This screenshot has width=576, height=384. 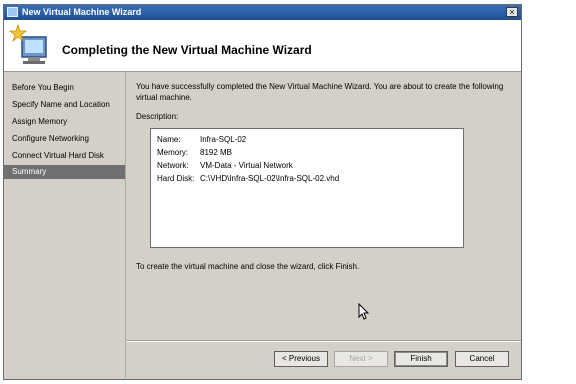 I want to click on description-value: 8192 MB, so click(x=216, y=152).